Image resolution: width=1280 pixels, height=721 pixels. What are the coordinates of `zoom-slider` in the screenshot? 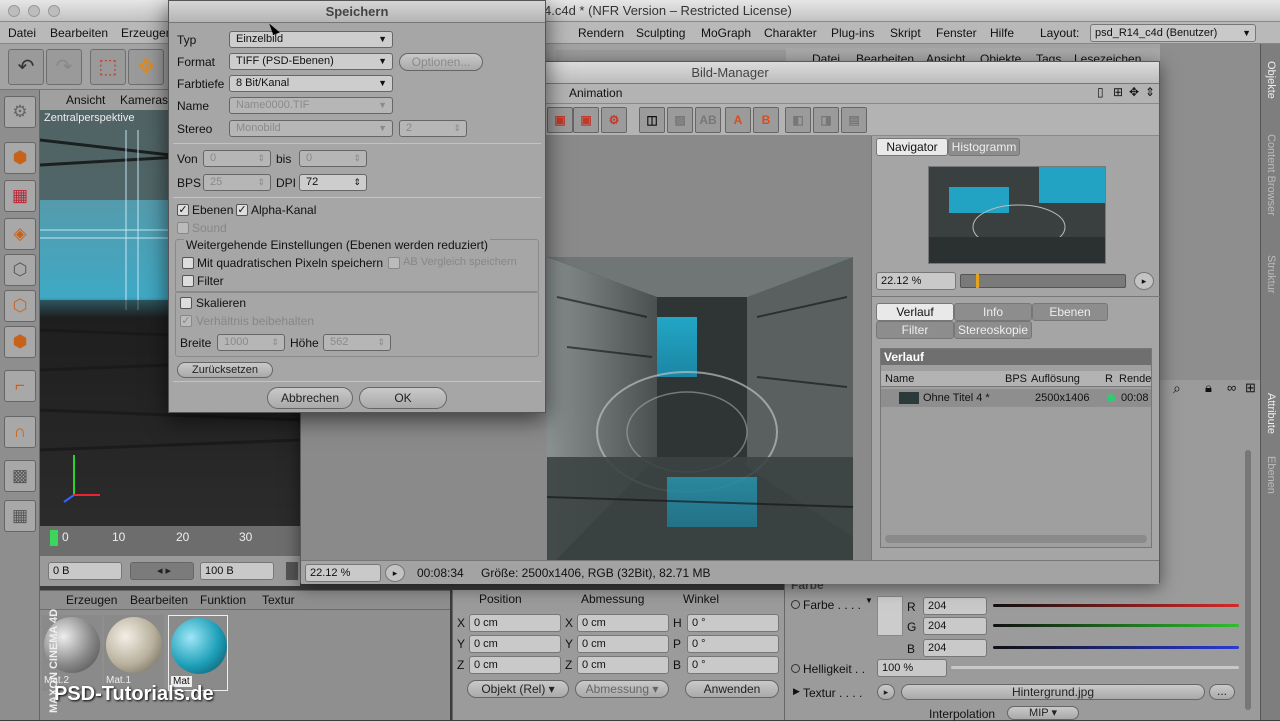 It's located at (1043, 281).